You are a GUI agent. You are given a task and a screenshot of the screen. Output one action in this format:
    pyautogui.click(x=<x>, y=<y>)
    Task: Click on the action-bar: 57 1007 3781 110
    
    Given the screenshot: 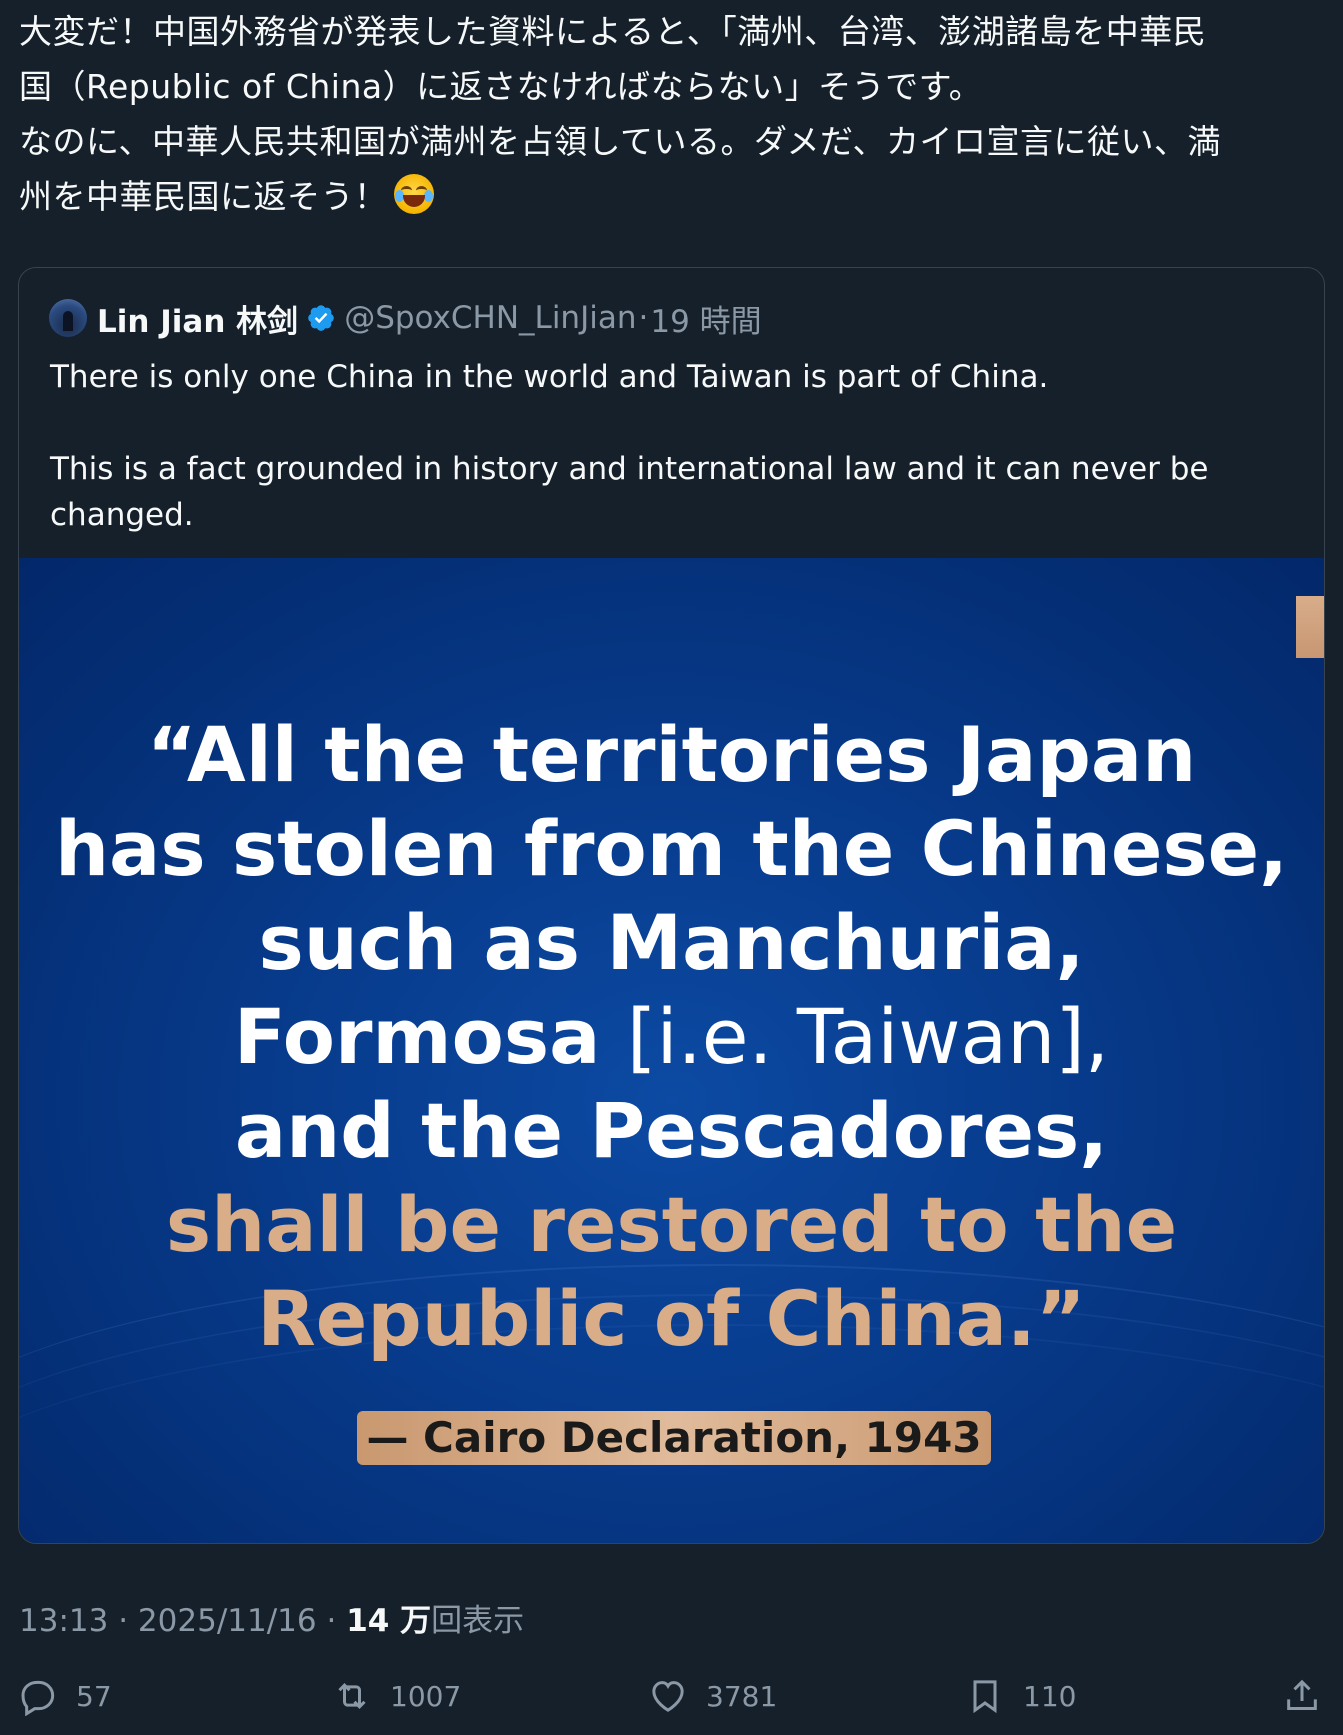 What is the action you would take?
    pyautogui.click(x=671, y=1696)
    